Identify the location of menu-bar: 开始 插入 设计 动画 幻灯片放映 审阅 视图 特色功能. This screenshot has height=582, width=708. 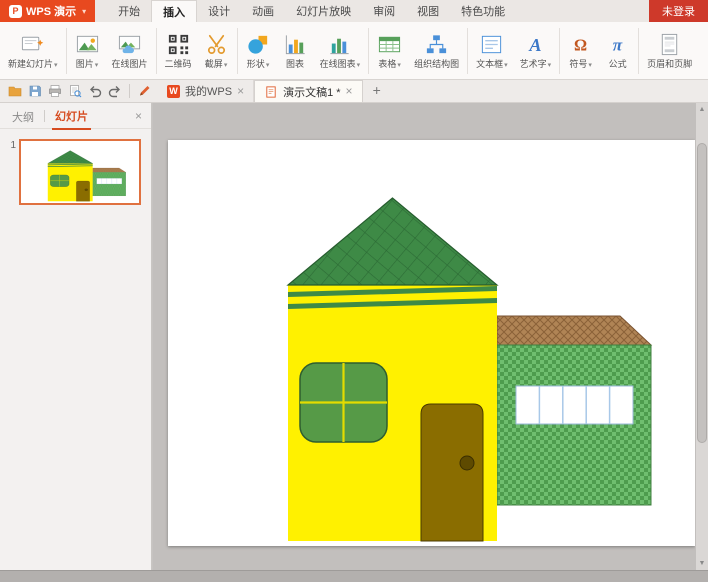
(311, 11).